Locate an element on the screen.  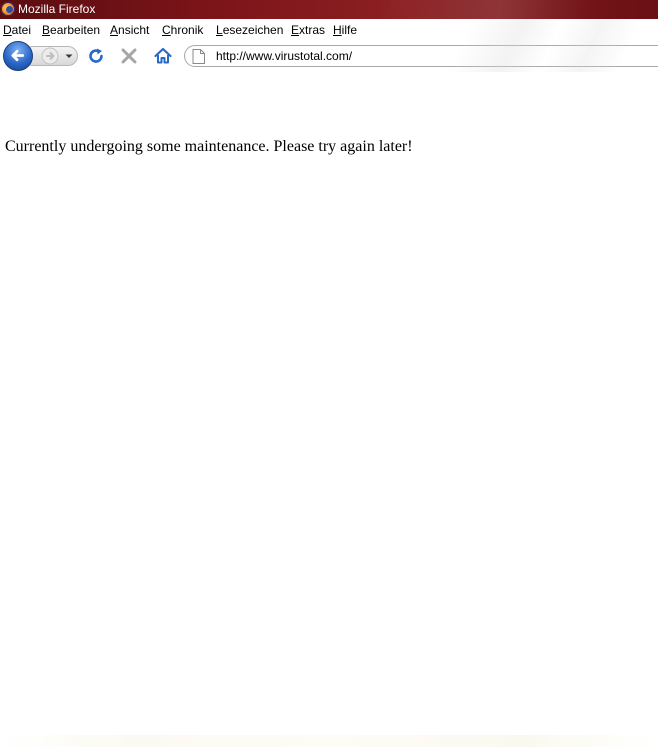
menu-item-lesezeichen: Lesezeichen is located at coordinates (249, 30).